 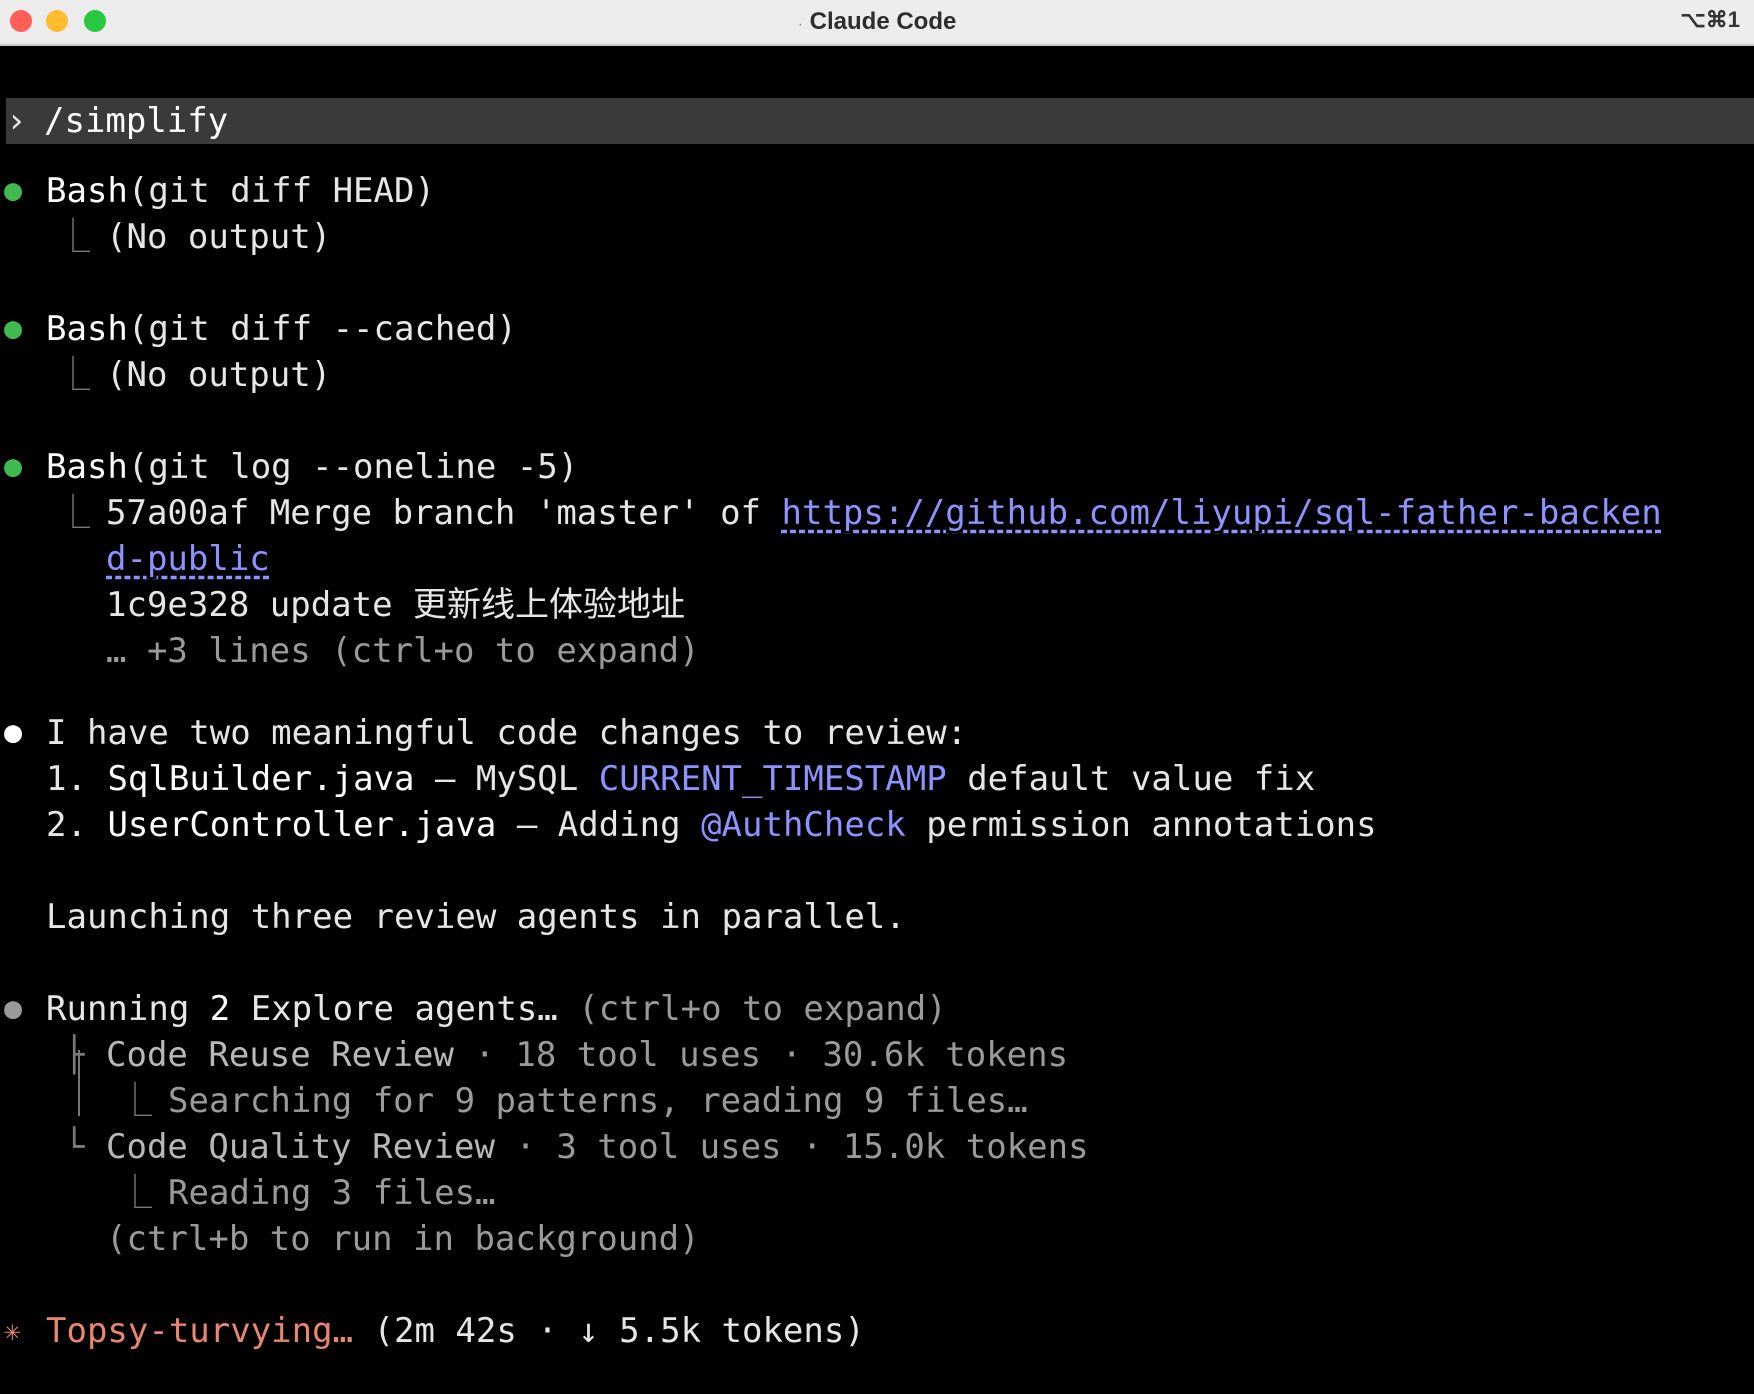 I want to click on tool-call-3: Bash(git log --oneline -5), so click(x=312, y=467).